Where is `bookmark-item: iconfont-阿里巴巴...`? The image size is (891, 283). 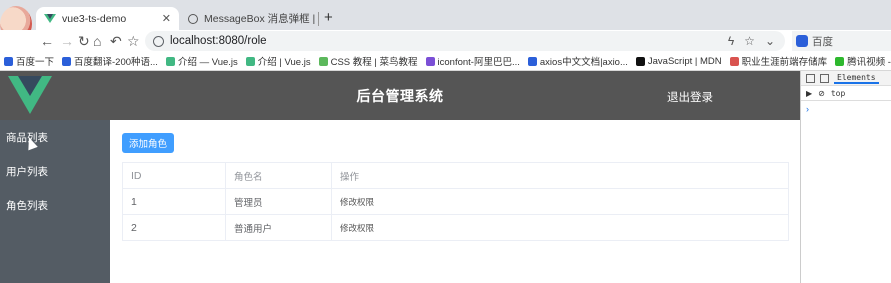
bookmark-item: iconfont-阿里巴巴... is located at coordinates (473, 61).